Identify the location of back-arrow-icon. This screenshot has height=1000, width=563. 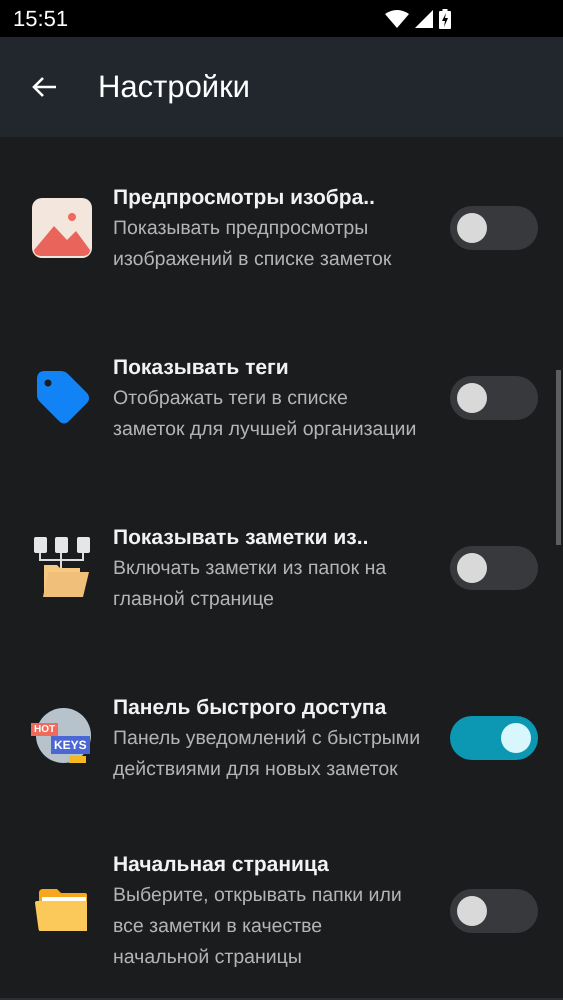
(44, 87).